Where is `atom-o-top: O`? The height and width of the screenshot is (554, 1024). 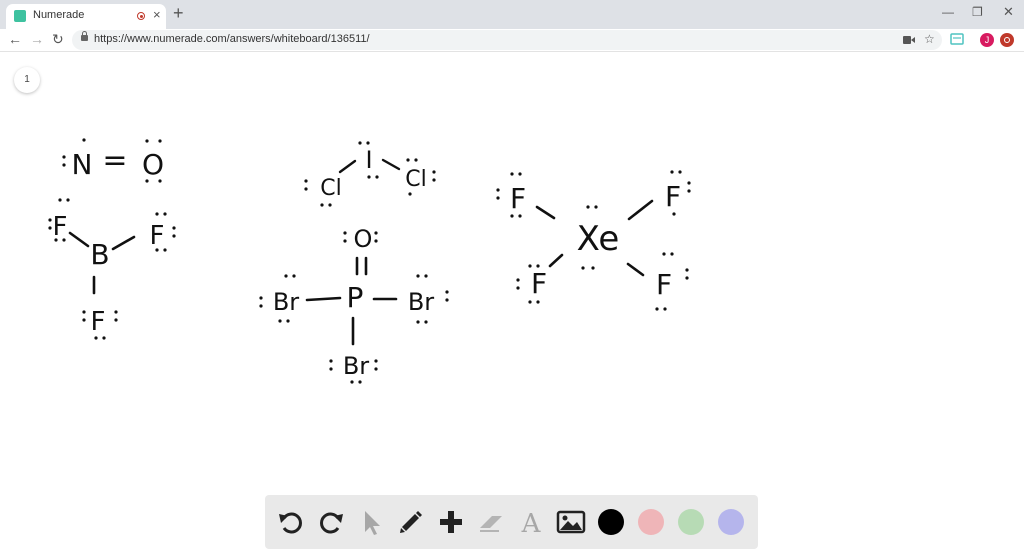
atom-o-top: O is located at coordinates (363, 239).